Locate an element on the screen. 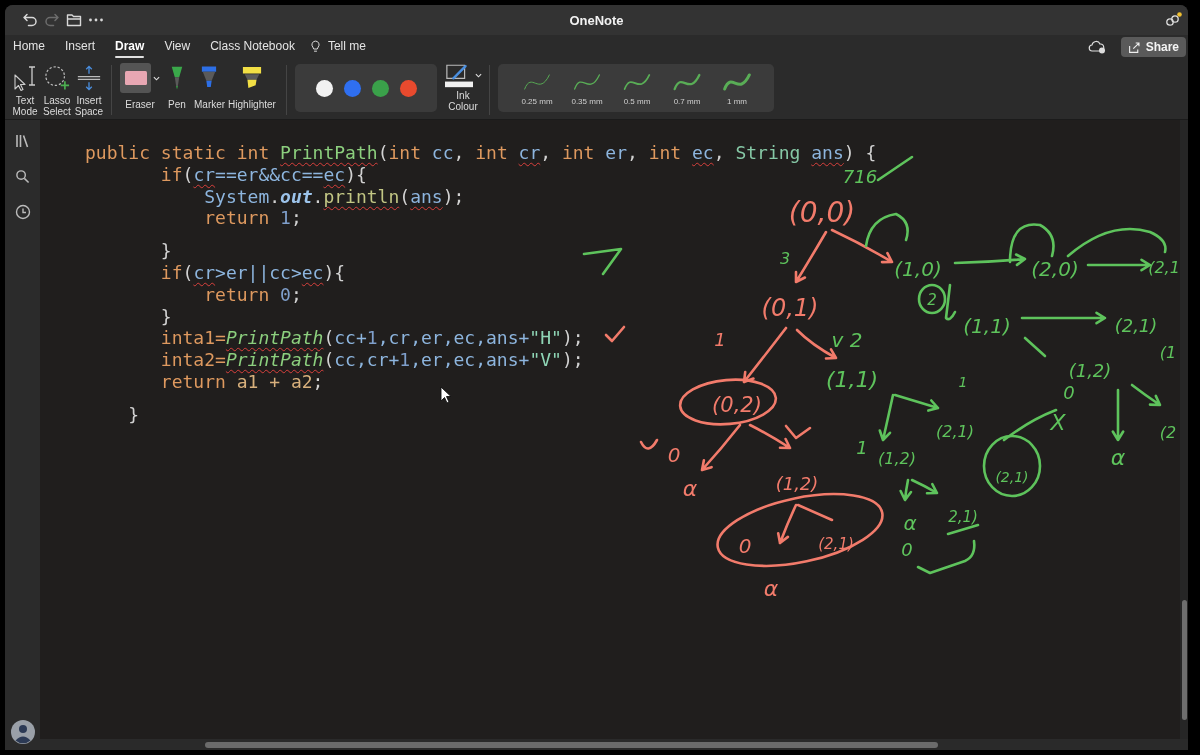 The height and width of the screenshot is (755, 1200). ribbon-tool-button: Highlighter is located at coordinates (252, 86).